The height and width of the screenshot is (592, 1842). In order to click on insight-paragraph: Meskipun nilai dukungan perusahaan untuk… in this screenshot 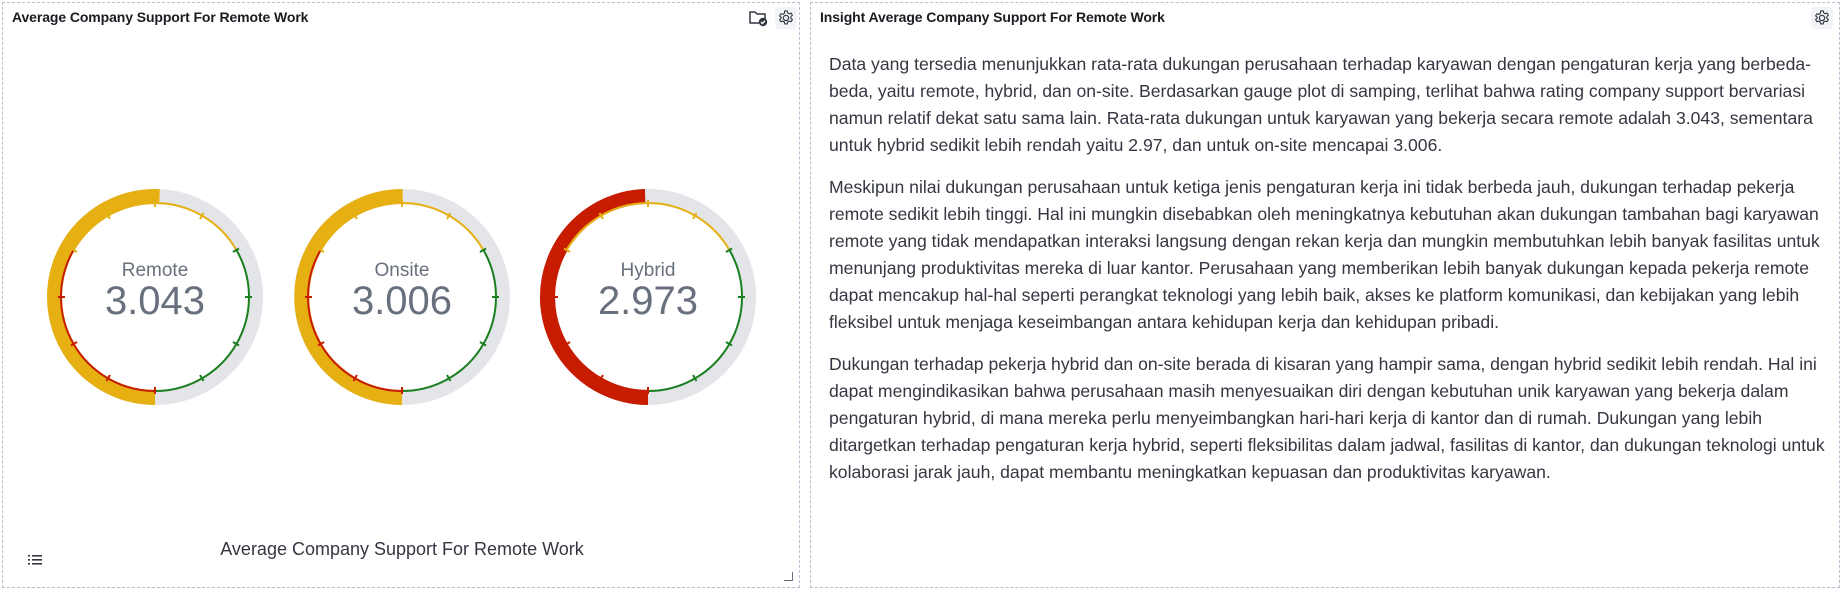, I will do `click(1324, 254)`.